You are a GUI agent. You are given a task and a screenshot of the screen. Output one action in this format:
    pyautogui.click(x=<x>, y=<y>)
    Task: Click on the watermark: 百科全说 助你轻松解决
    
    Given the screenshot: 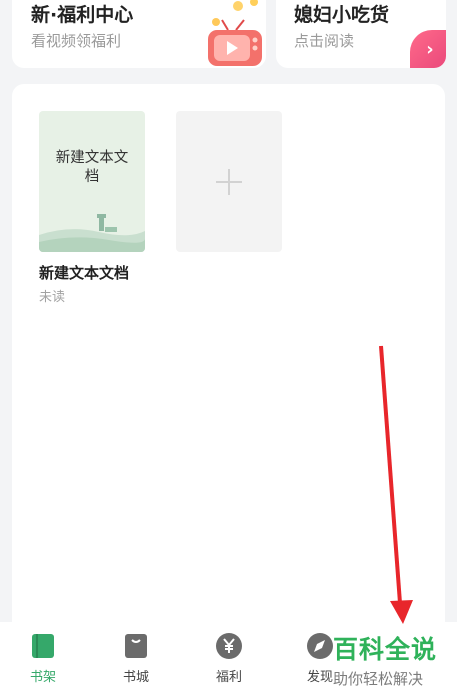 What is the action you would take?
    pyautogui.click(x=395, y=659)
    